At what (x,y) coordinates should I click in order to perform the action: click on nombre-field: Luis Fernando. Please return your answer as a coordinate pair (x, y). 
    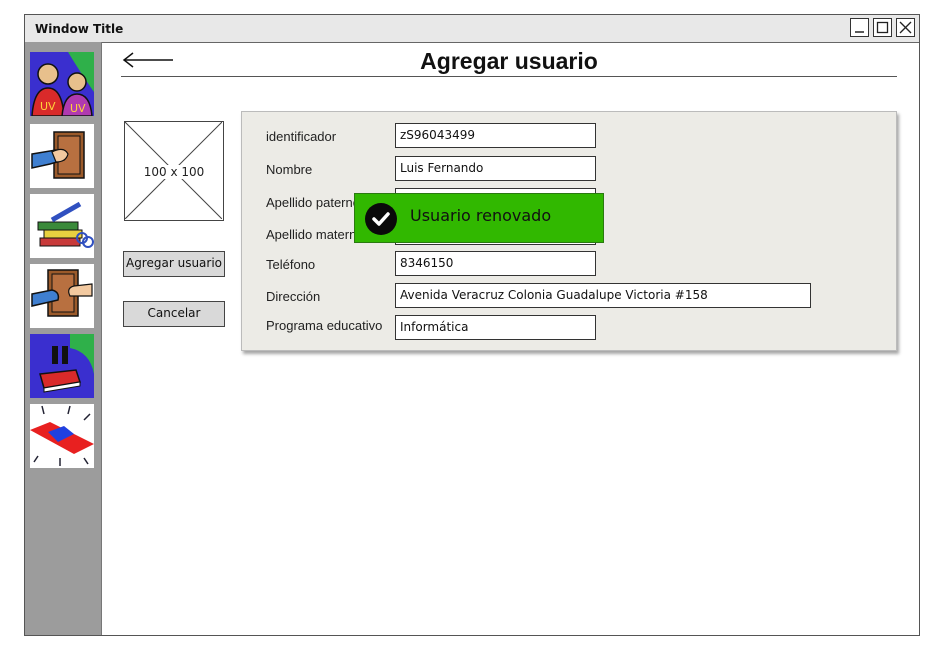
    Looking at the image, I should click on (495, 168).